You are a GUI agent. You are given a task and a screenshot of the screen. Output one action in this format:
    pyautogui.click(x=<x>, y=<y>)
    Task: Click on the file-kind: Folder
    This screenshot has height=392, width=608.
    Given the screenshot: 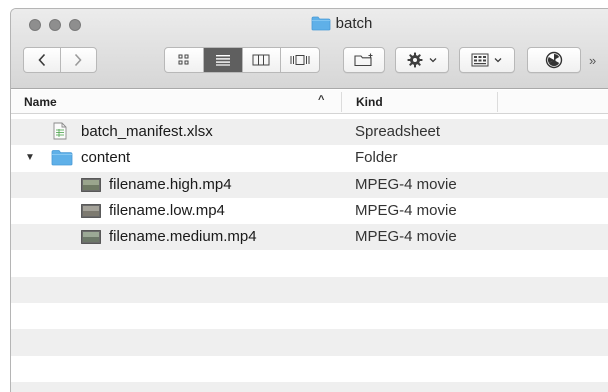 What is the action you would take?
    pyautogui.click(x=376, y=158)
    